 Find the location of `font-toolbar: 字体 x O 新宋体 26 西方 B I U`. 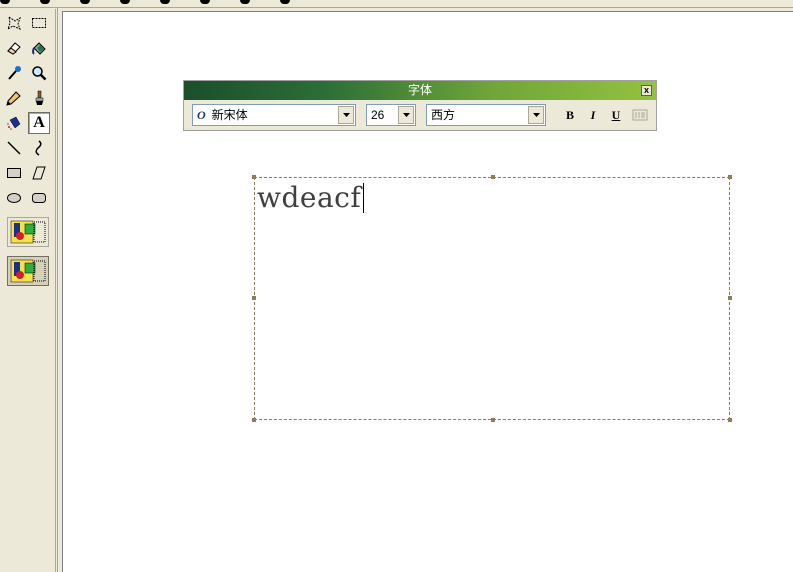

font-toolbar: 字体 x O 新宋体 26 西方 B I U is located at coordinates (420, 105).